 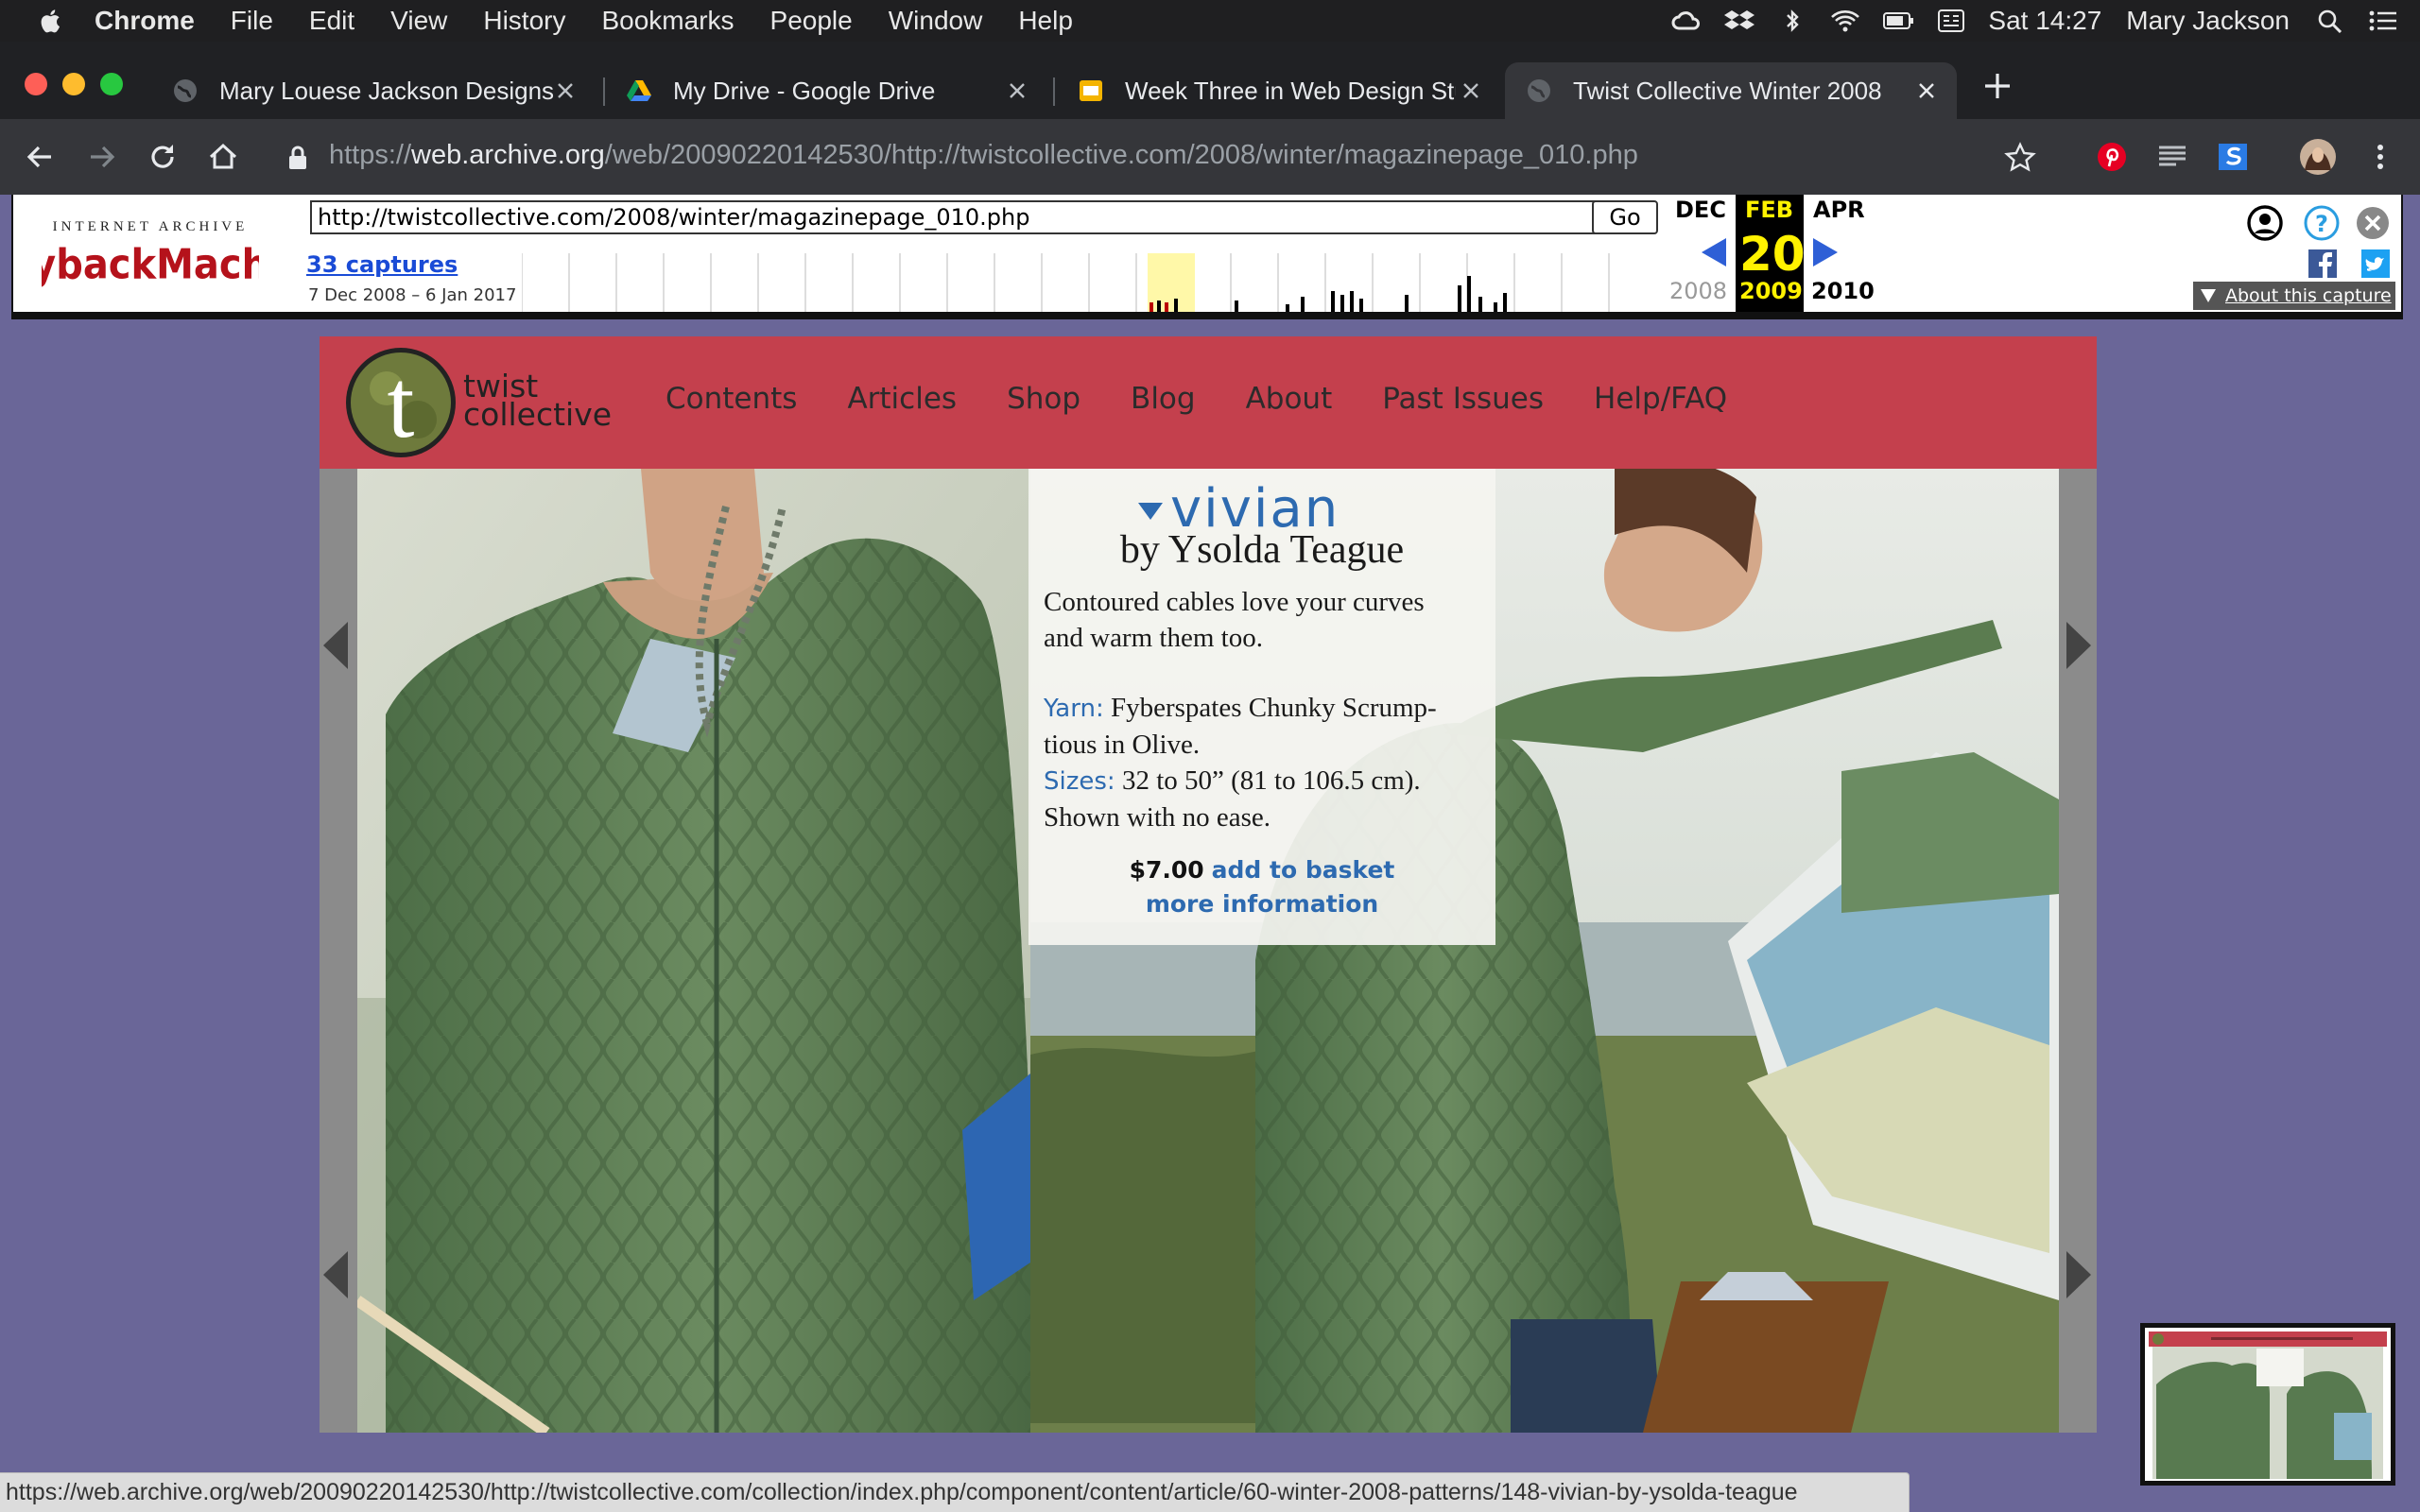 I want to click on new-tab-plus-icon, so click(x=1998, y=86).